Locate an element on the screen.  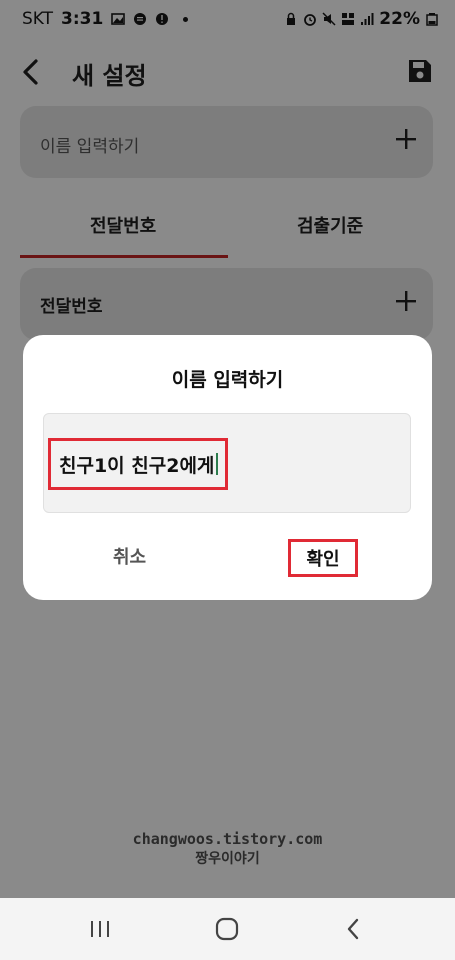
home-icon is located at coordinates (227, 929).